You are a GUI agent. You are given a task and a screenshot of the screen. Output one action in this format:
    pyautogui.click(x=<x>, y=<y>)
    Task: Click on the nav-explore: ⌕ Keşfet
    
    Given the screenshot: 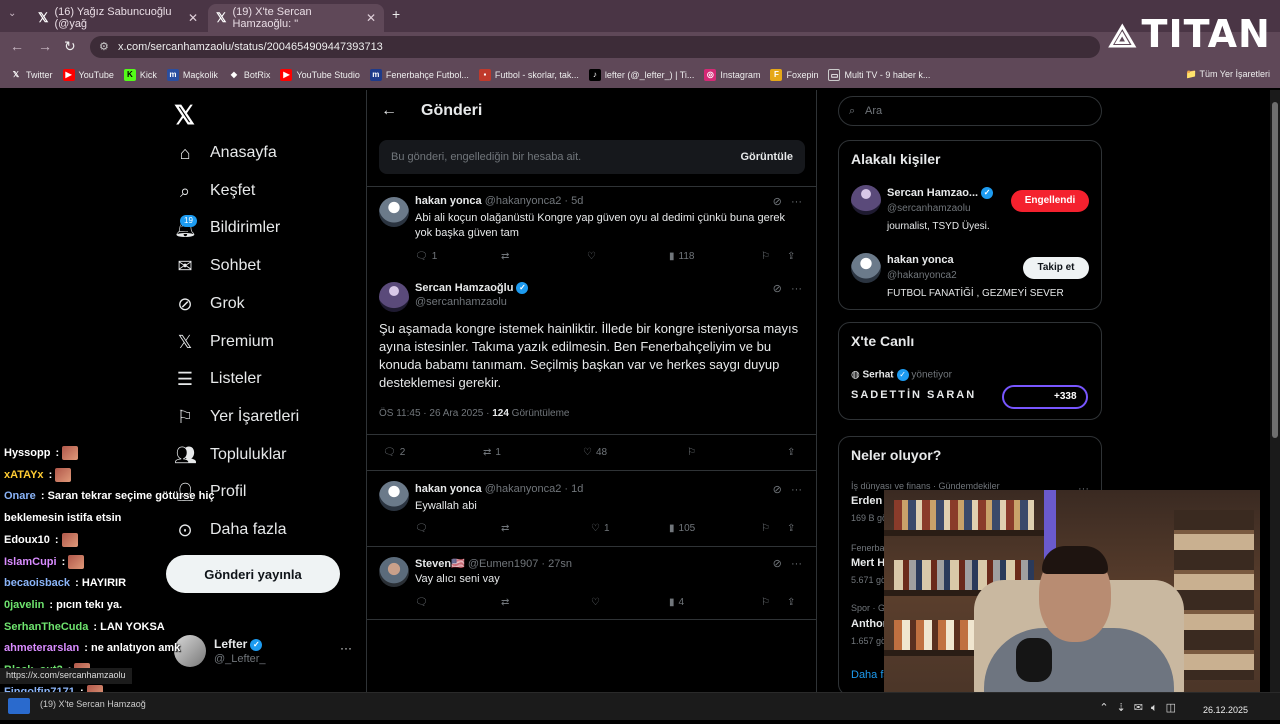 What is the action you would take?
    pyautogui.click(x=214, y=191)
    